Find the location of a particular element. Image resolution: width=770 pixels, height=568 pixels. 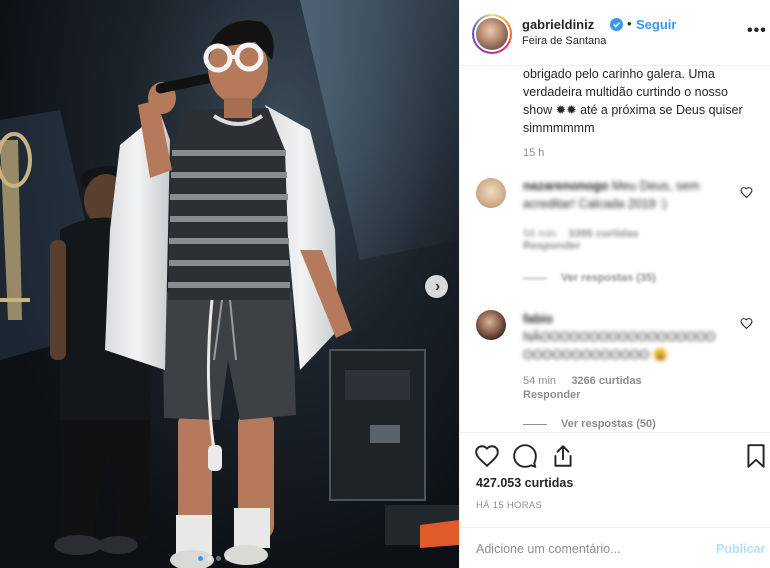

add-comment-bar: Adicione um comentário... Publicar is located at coordinates (615, 547).